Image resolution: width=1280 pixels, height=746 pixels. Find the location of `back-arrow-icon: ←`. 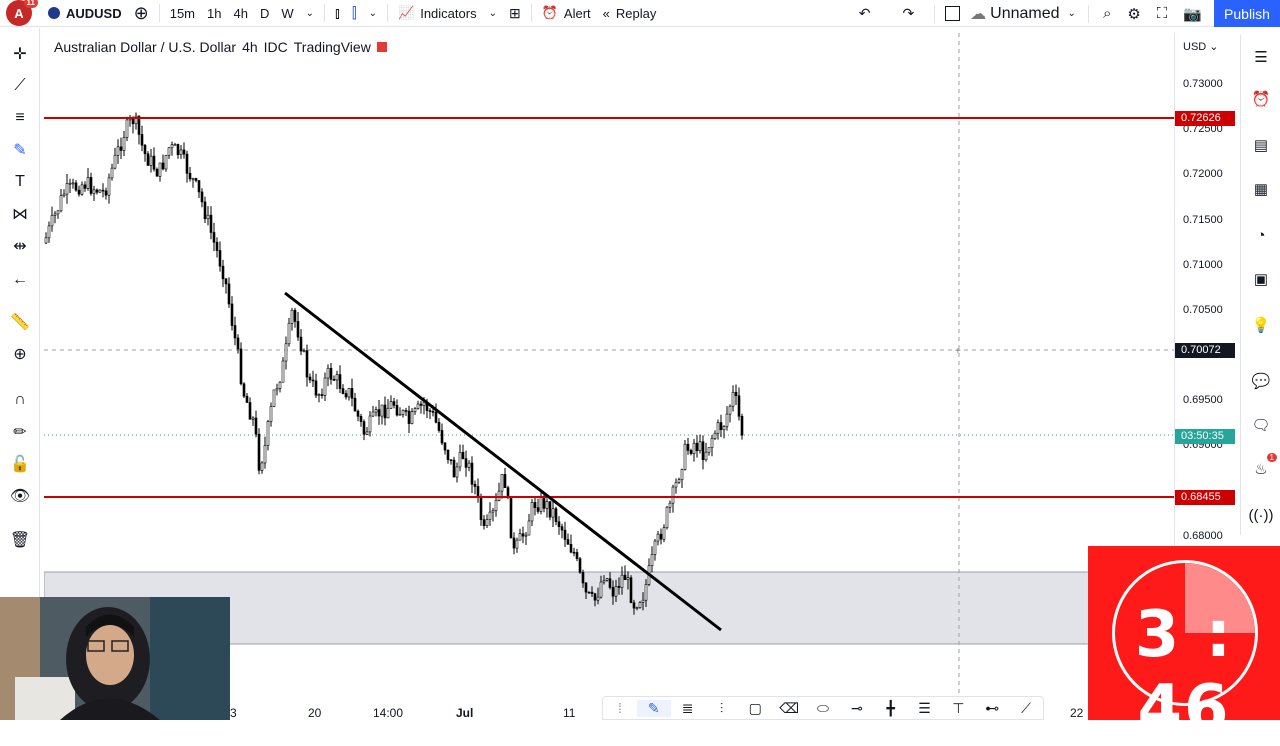

back-arrow-icon: ← is located at coordinates (20, 280).